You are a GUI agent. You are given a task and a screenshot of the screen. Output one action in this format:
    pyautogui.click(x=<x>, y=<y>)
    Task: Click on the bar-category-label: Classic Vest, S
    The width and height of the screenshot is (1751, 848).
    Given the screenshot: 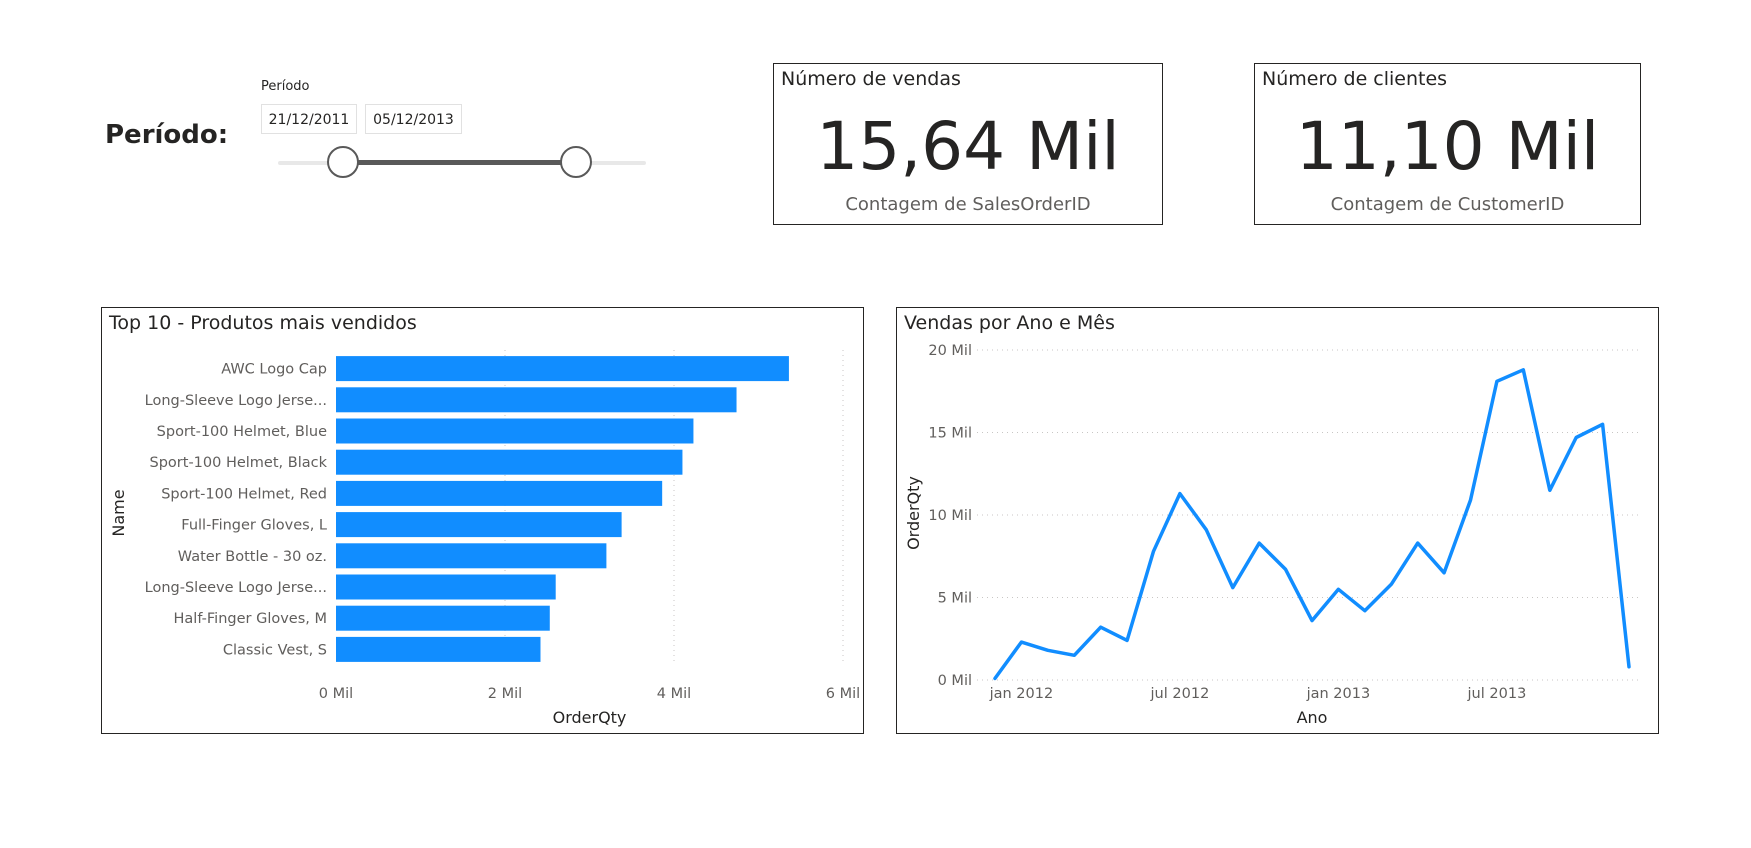 What is the action you would take?
    pyautogui.click(x=275, y=650)
    